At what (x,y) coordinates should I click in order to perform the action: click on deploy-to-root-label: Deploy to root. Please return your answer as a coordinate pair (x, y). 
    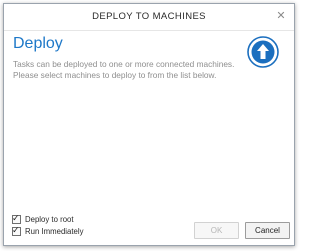
    Looking at the image, I should click on (49, 219).